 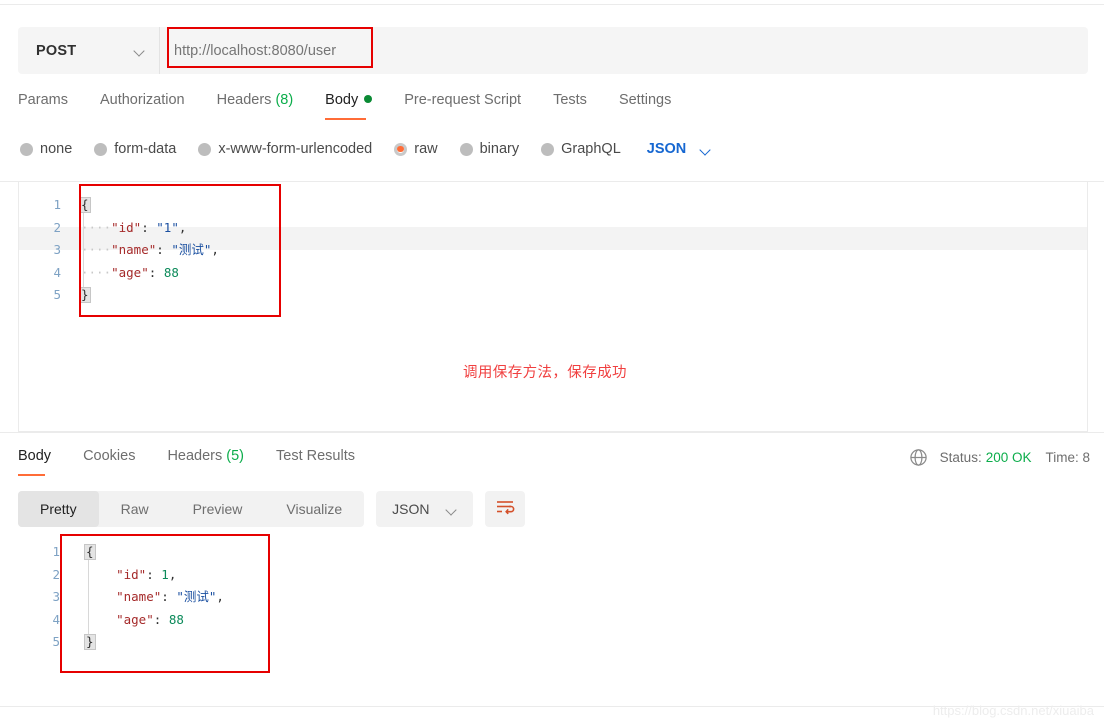 I want to click on request-tab-body: Body, so click(x=349, y=106).